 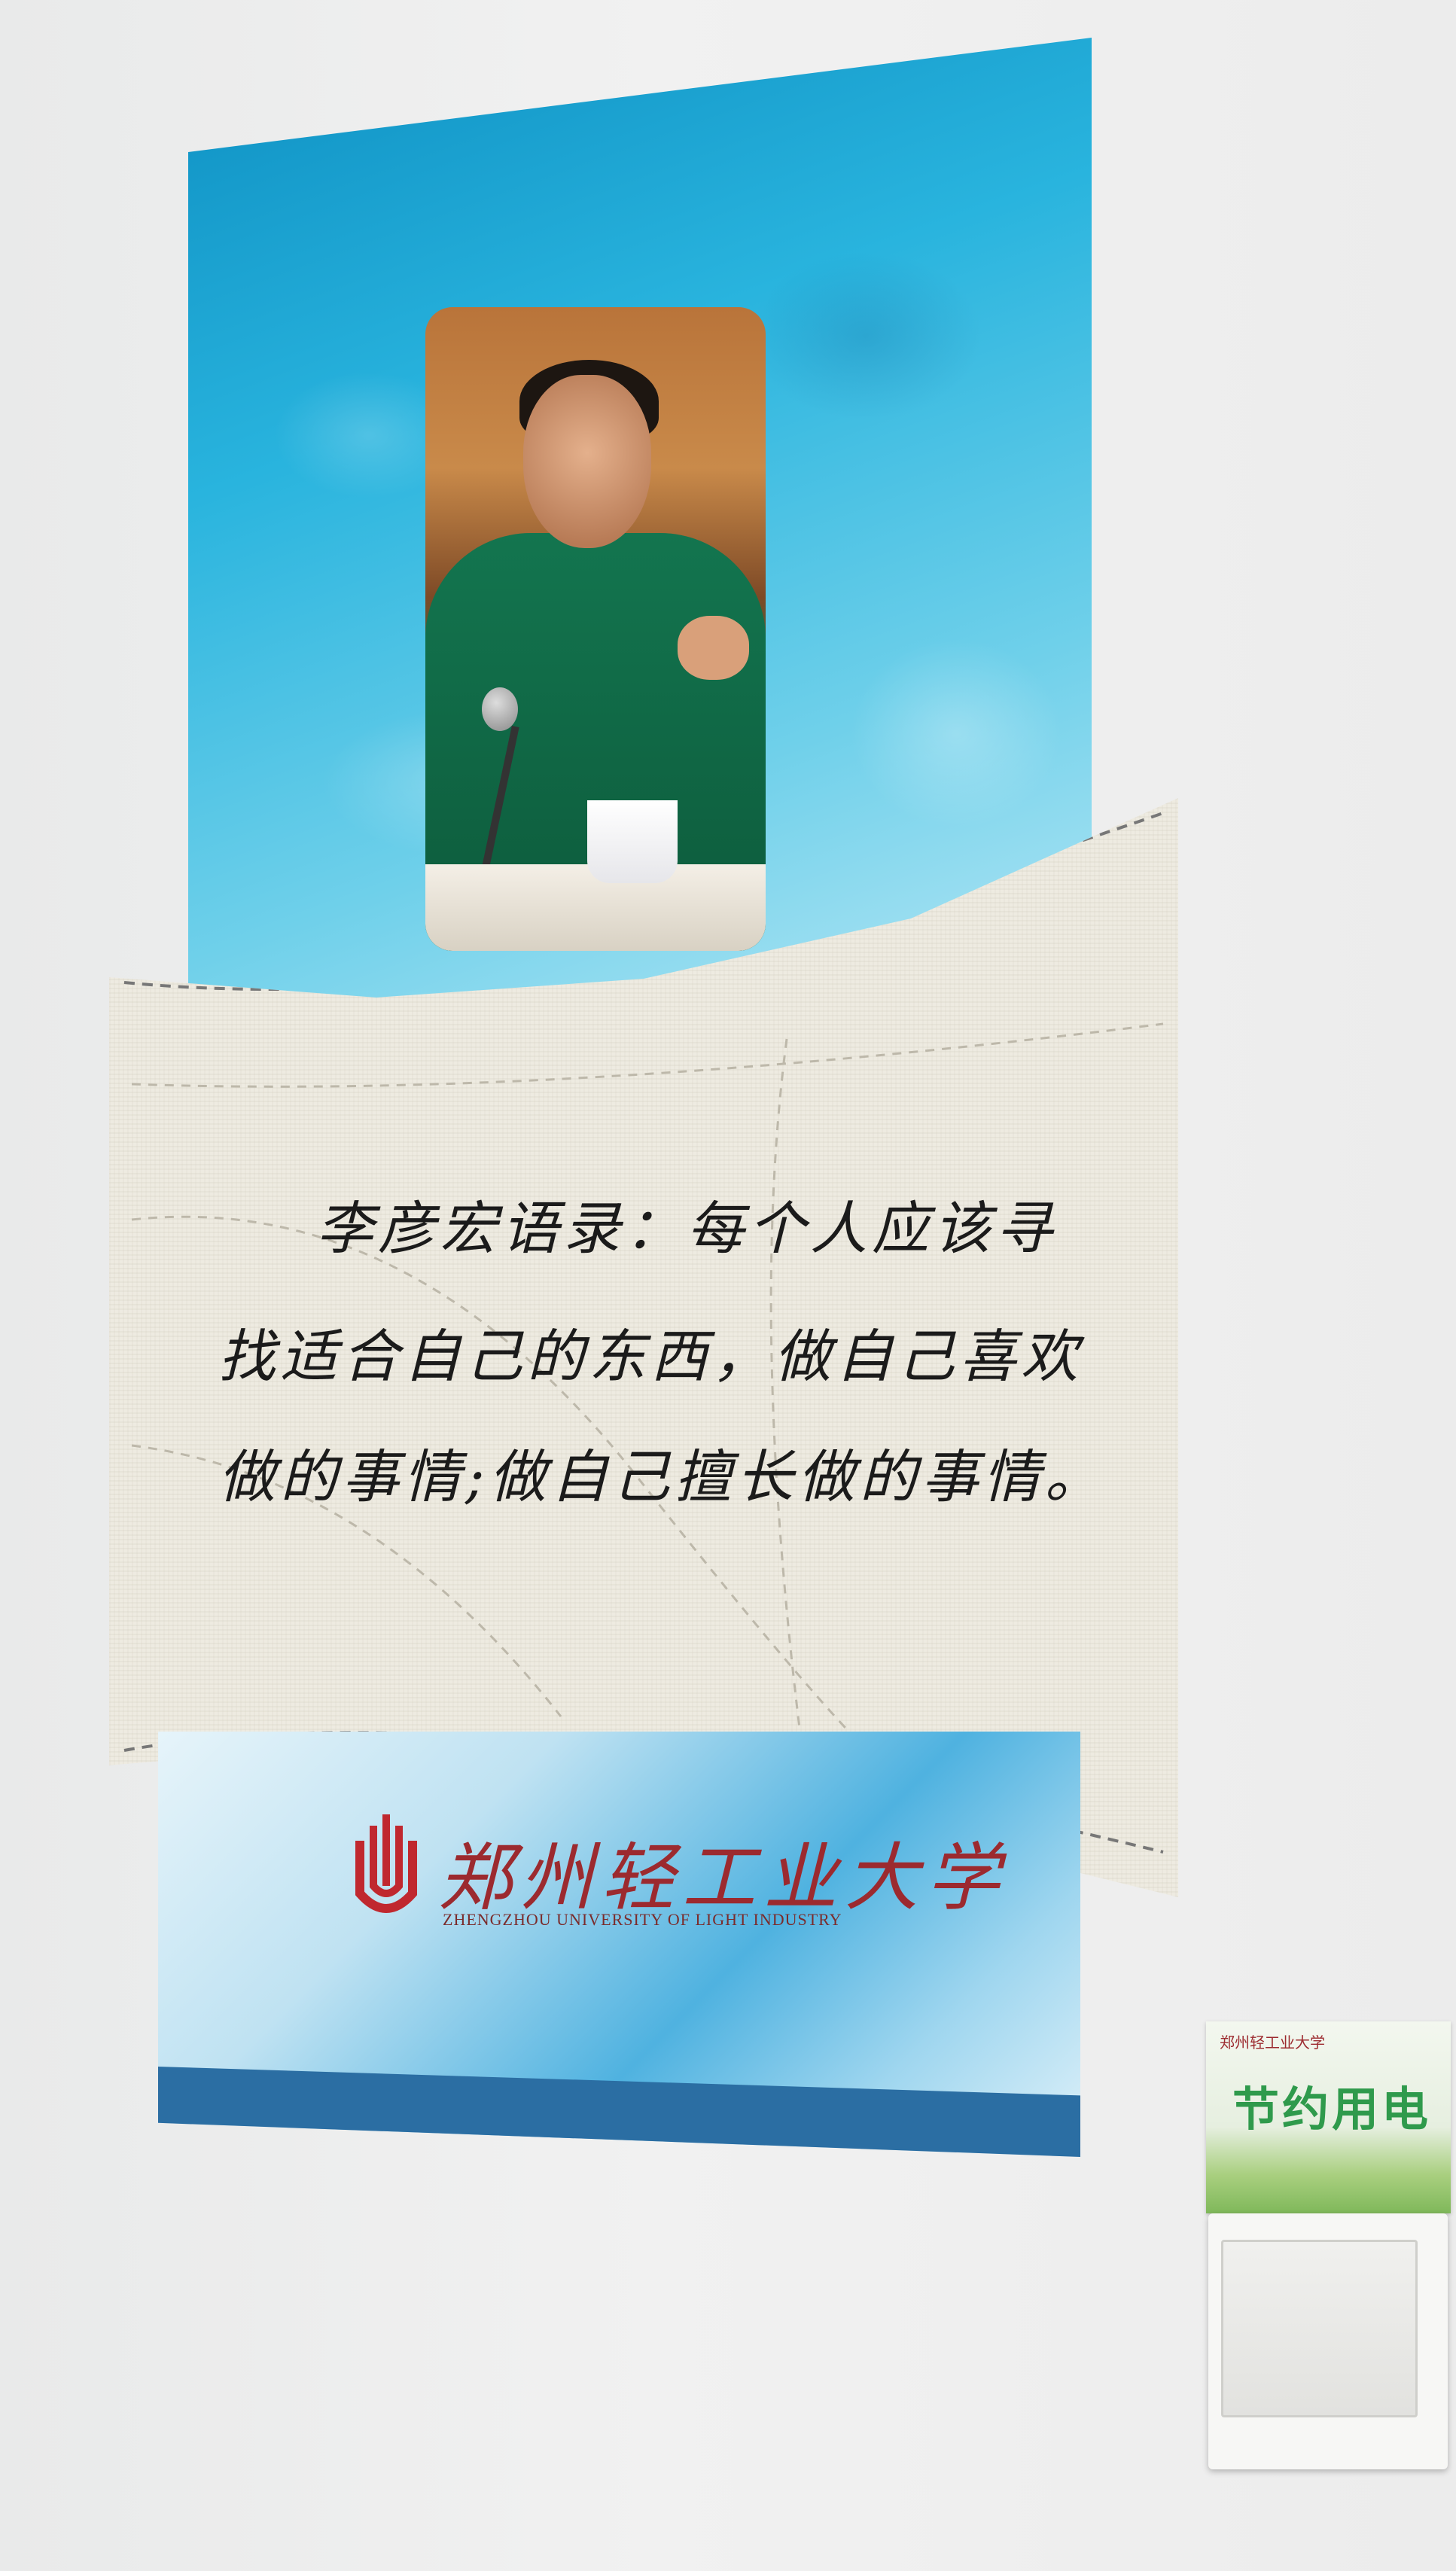 I want to click on tea-cup-icon, so click(x=632, y=841).